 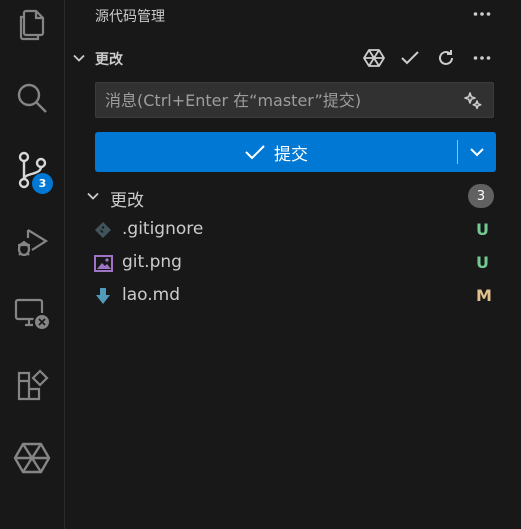 I want to click on copilot-button, so click(x=32, y=458).